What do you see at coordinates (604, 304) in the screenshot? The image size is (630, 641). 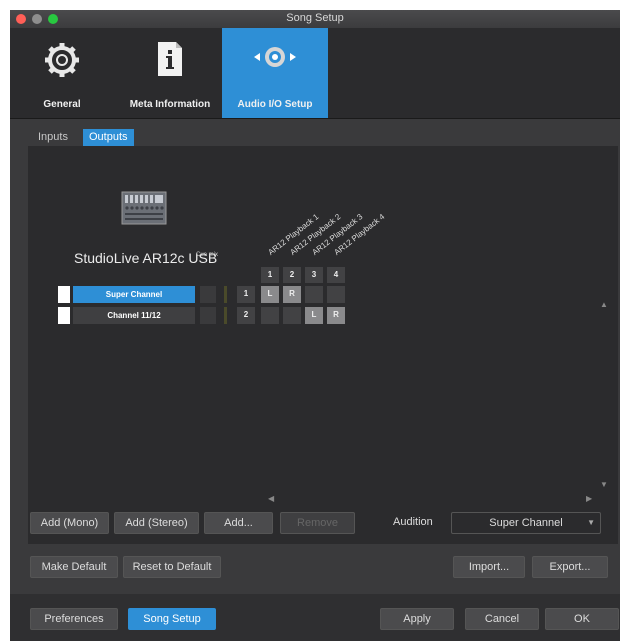 I see `scroll-up-arrow-icon: ▲` at bounding box center [604, 304].